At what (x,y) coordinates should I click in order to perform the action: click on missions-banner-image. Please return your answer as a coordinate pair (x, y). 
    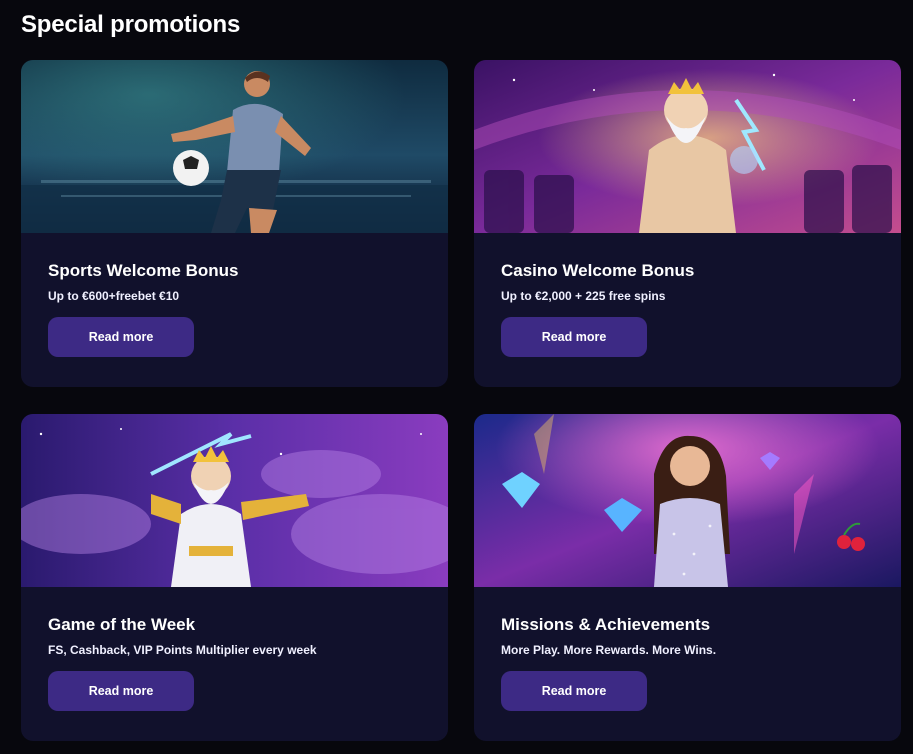
    Looking at the image, I should click on (687, 500).